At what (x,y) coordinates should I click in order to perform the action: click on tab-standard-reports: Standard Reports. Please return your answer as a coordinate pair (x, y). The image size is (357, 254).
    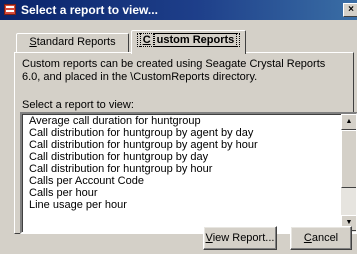
    Looking at the image, I should click on (72, 43).